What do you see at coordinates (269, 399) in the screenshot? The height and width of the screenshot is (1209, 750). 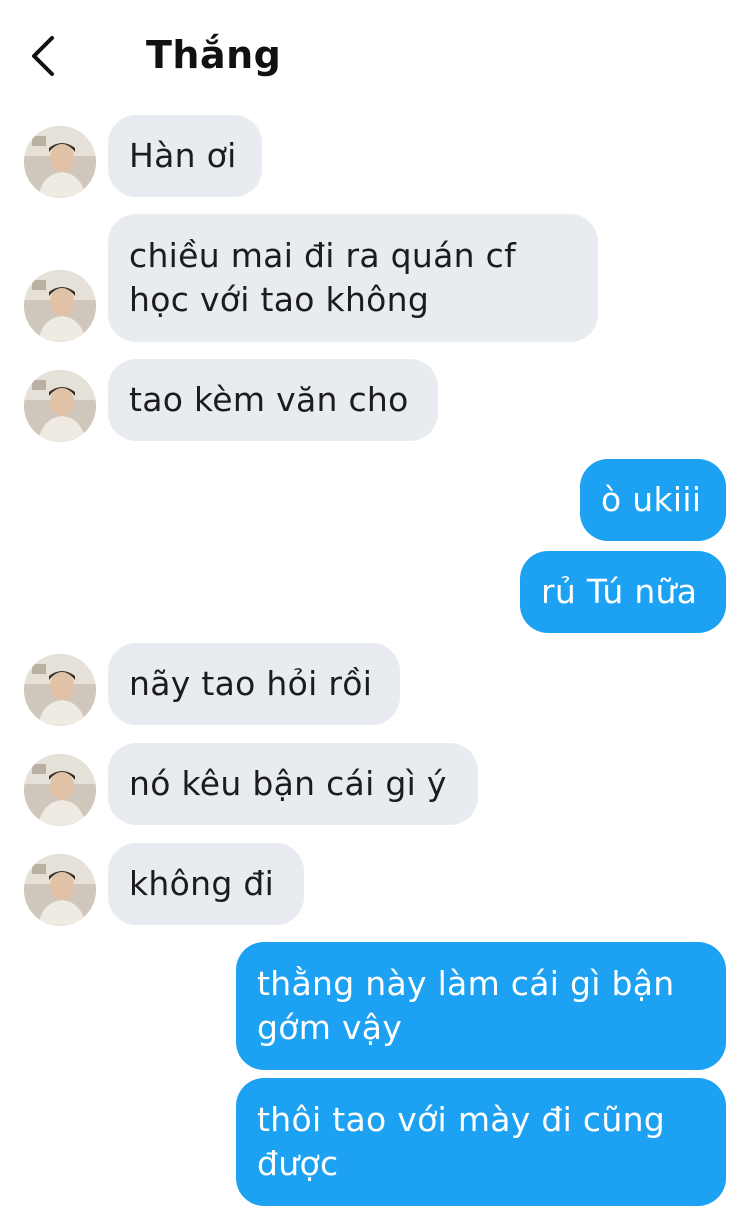 I see `message-text: tao kèm văn cho` at bounding box center [269, 399].